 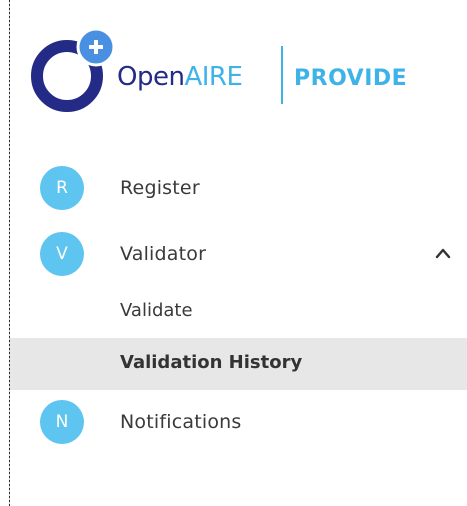 I want to click on validator-badge: V, so click(x=62, y=254).